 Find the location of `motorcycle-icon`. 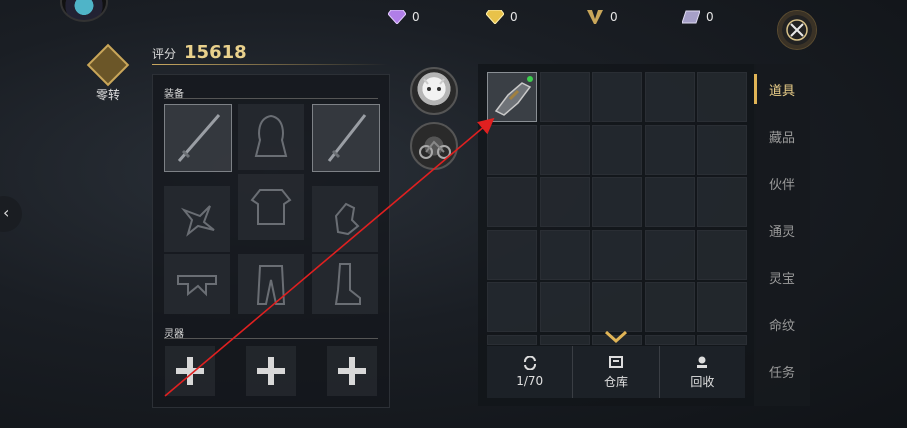

motorcycle-icon is located at coordinates (435, 149).